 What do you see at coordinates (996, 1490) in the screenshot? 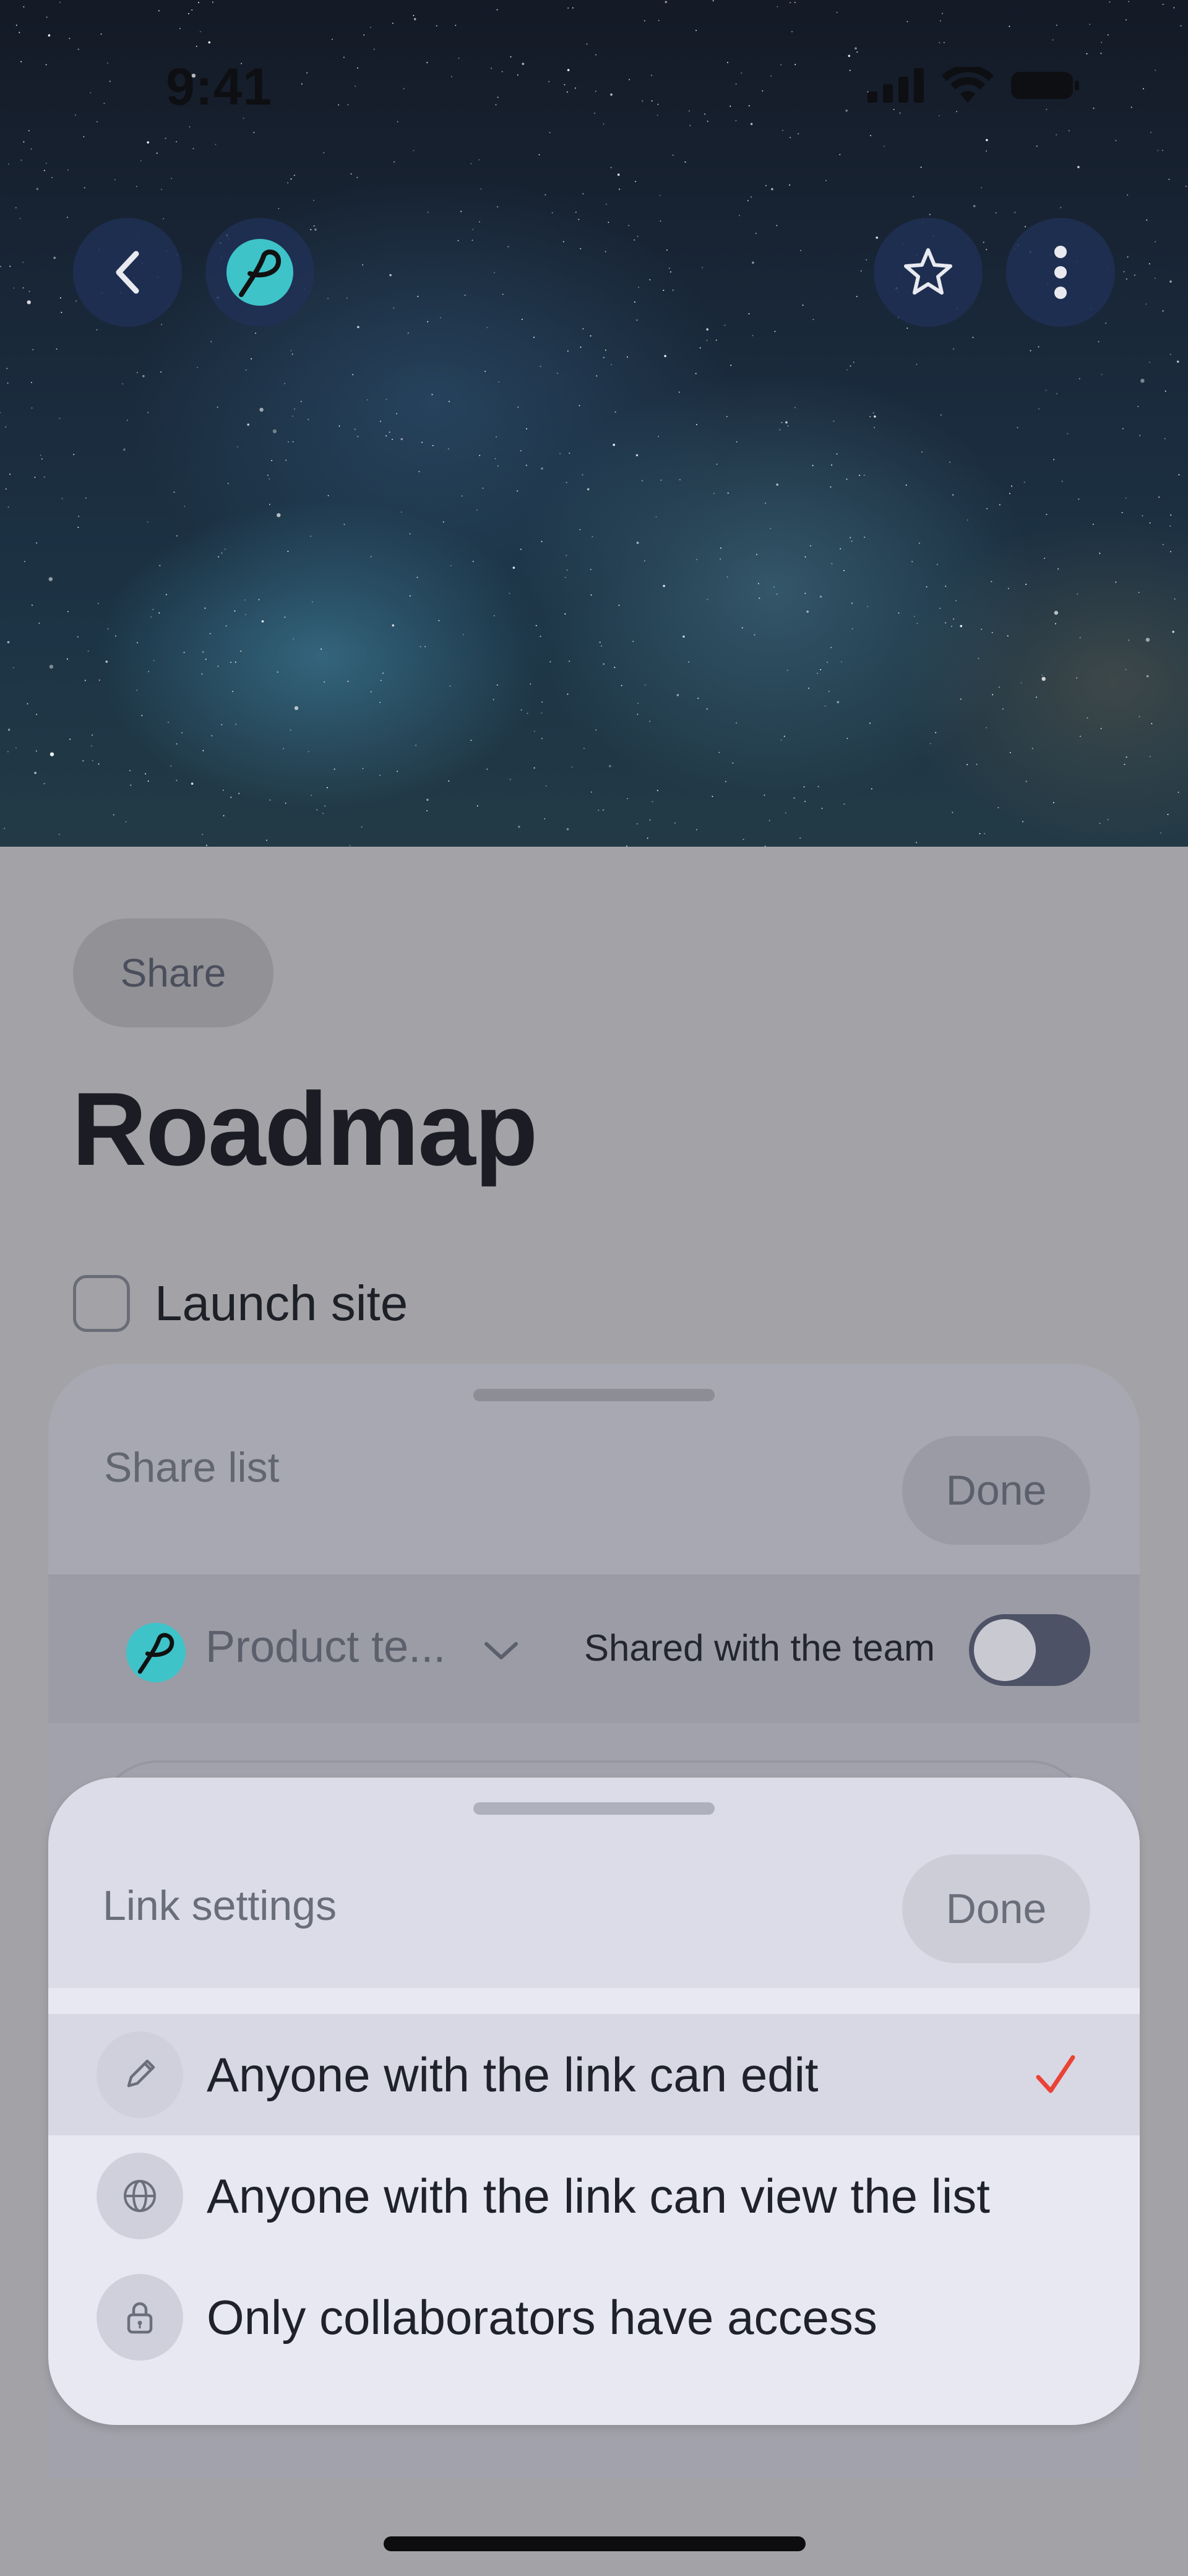
I see `share-done-button: Done` at bounding box center [996, 1490].